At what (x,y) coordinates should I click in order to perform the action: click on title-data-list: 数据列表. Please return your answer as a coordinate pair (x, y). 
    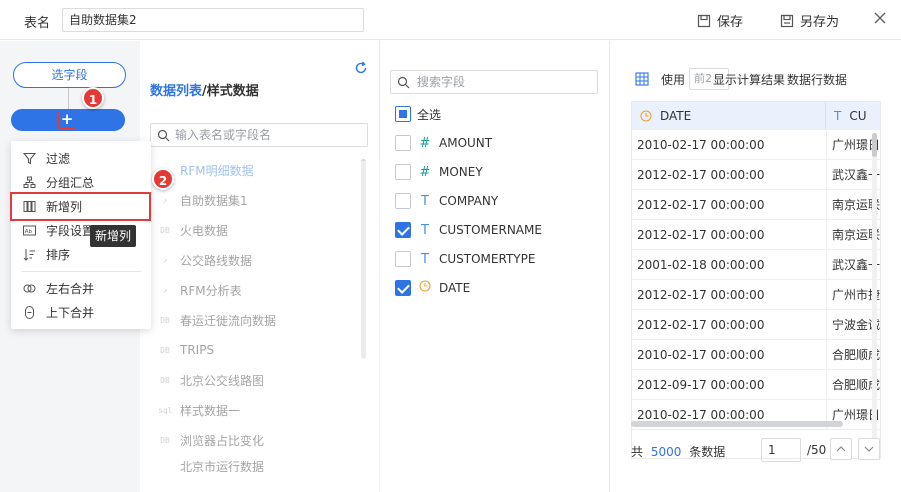
    Looking at the image, I should click on (176, 91).